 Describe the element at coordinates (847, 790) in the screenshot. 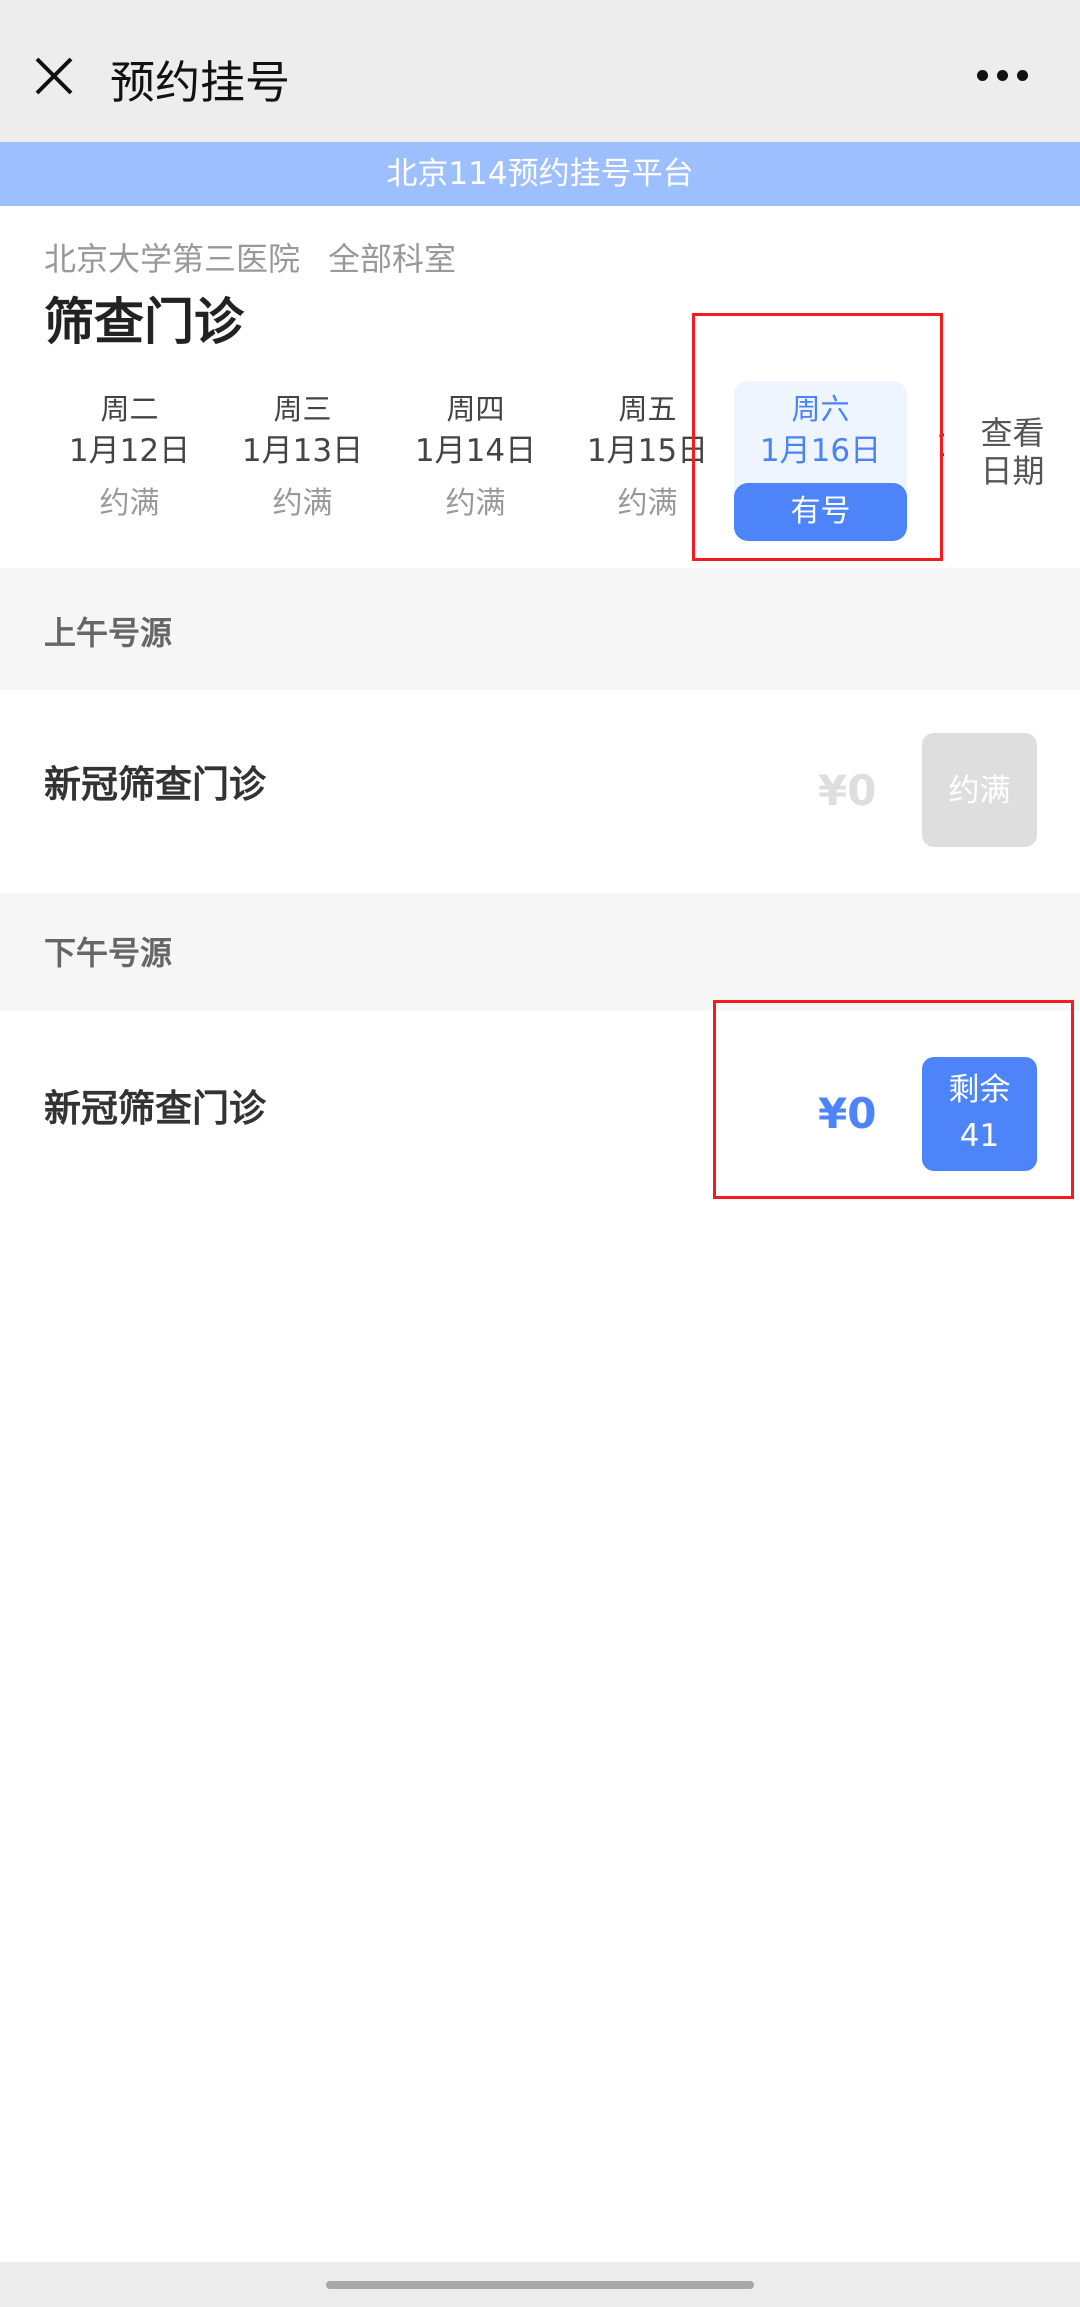

I see `price: ¥0` at that location.